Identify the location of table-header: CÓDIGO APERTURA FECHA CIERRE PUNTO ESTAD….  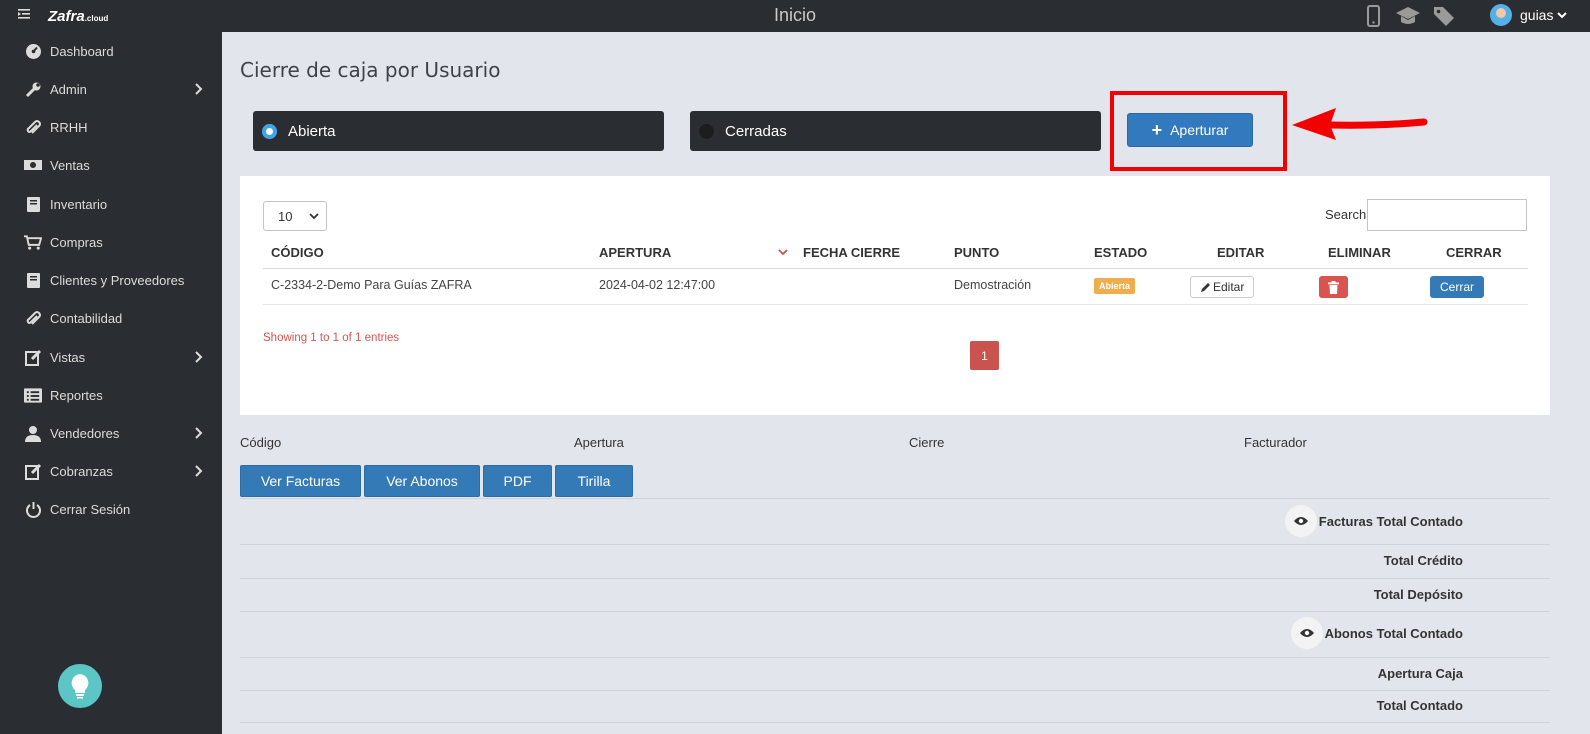
(895, 252).